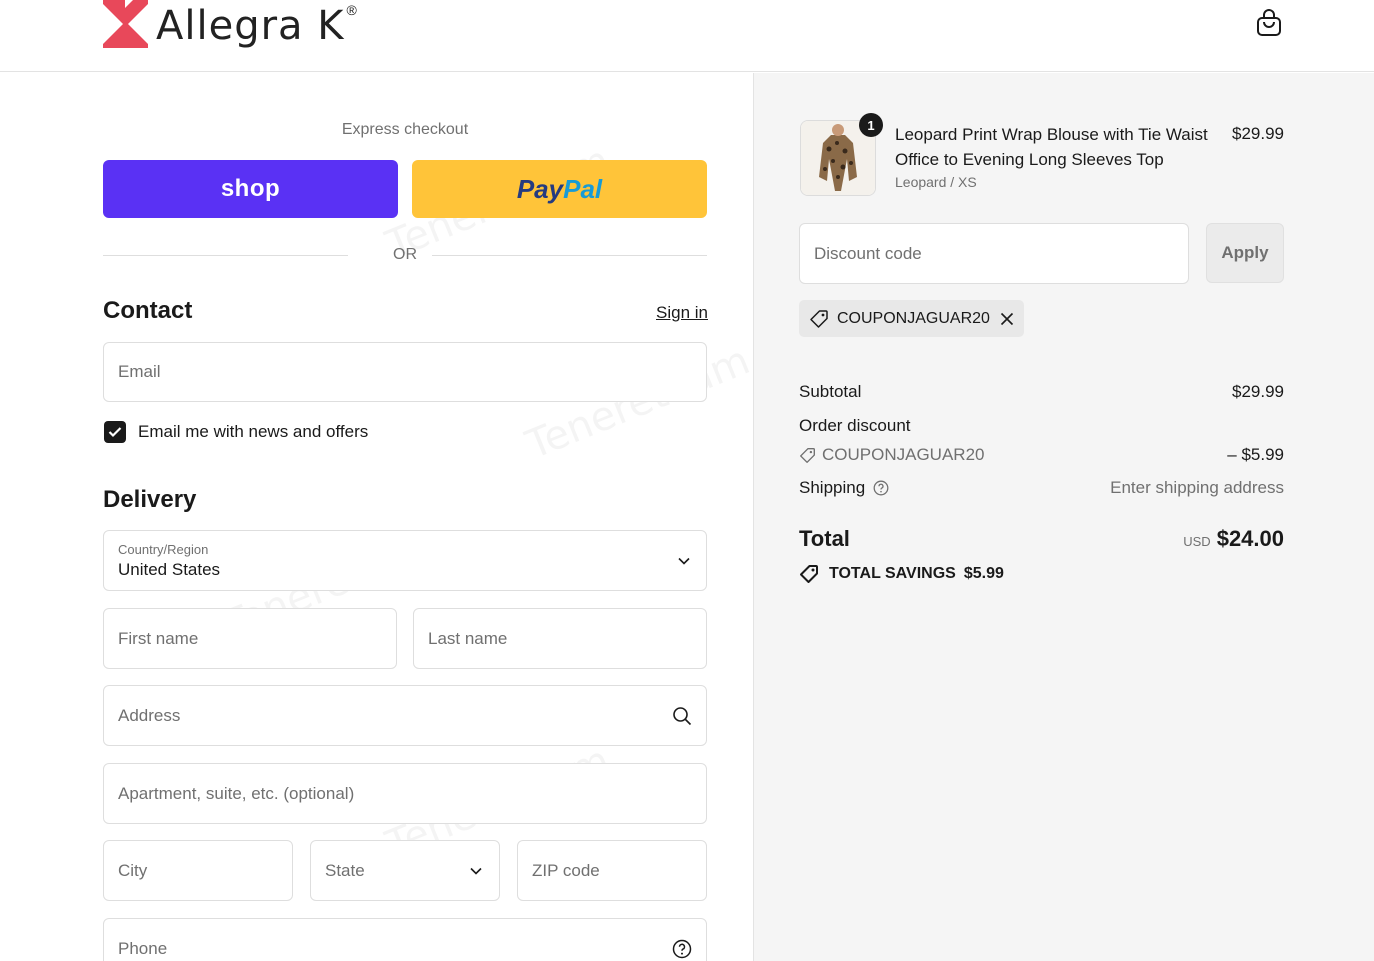  What do you see at coordinates (892, 573) in the screenshot?
I see `savings-label: TOTAL SAVINGS` at bounding box center [892, 573].